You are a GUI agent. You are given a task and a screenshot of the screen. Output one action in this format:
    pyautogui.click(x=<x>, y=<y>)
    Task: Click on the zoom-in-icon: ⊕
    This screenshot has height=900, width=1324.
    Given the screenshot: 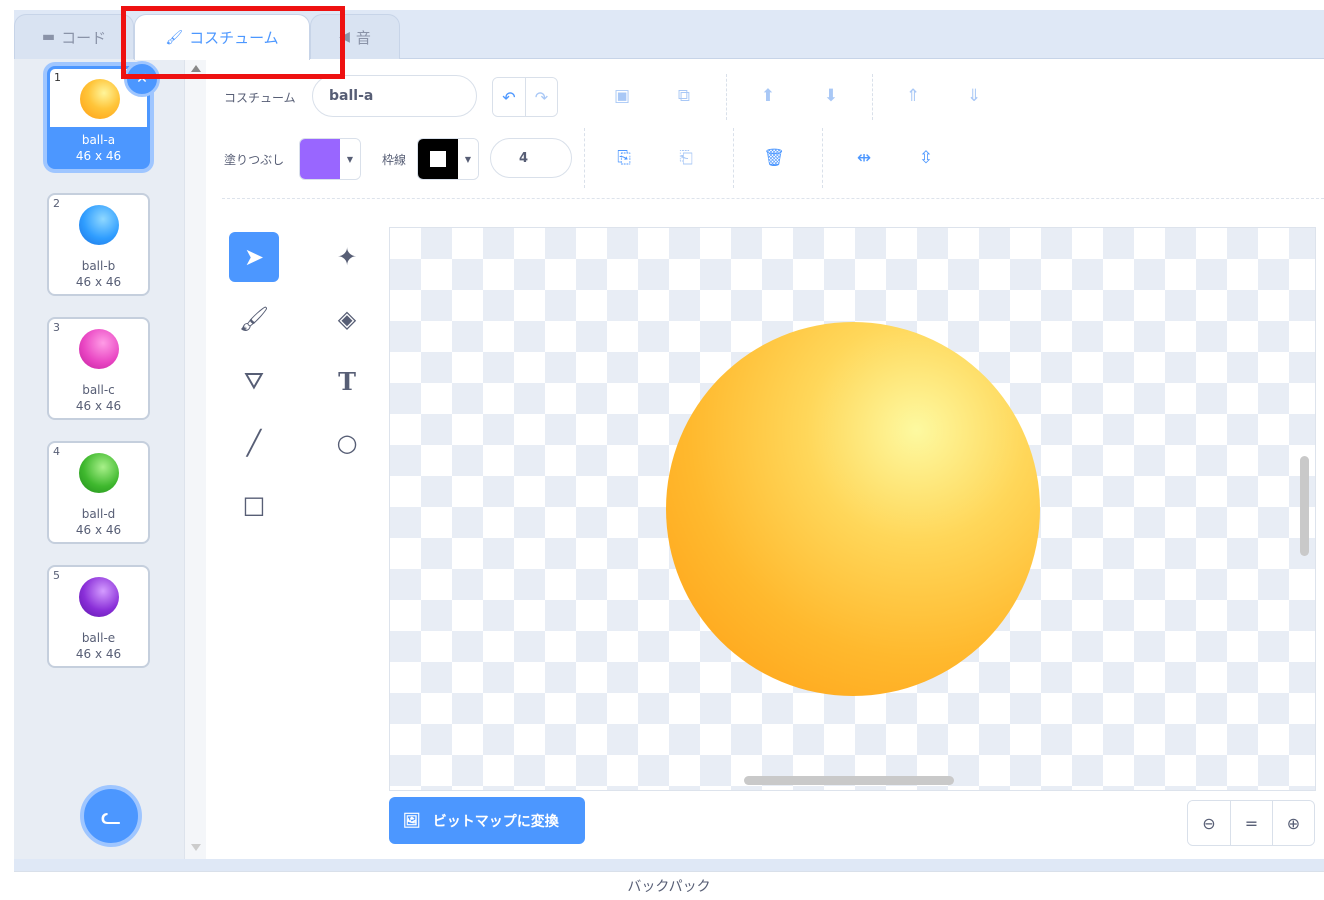 What is the action you would take?
    pyautogui.click(x=1293, y=823)
    